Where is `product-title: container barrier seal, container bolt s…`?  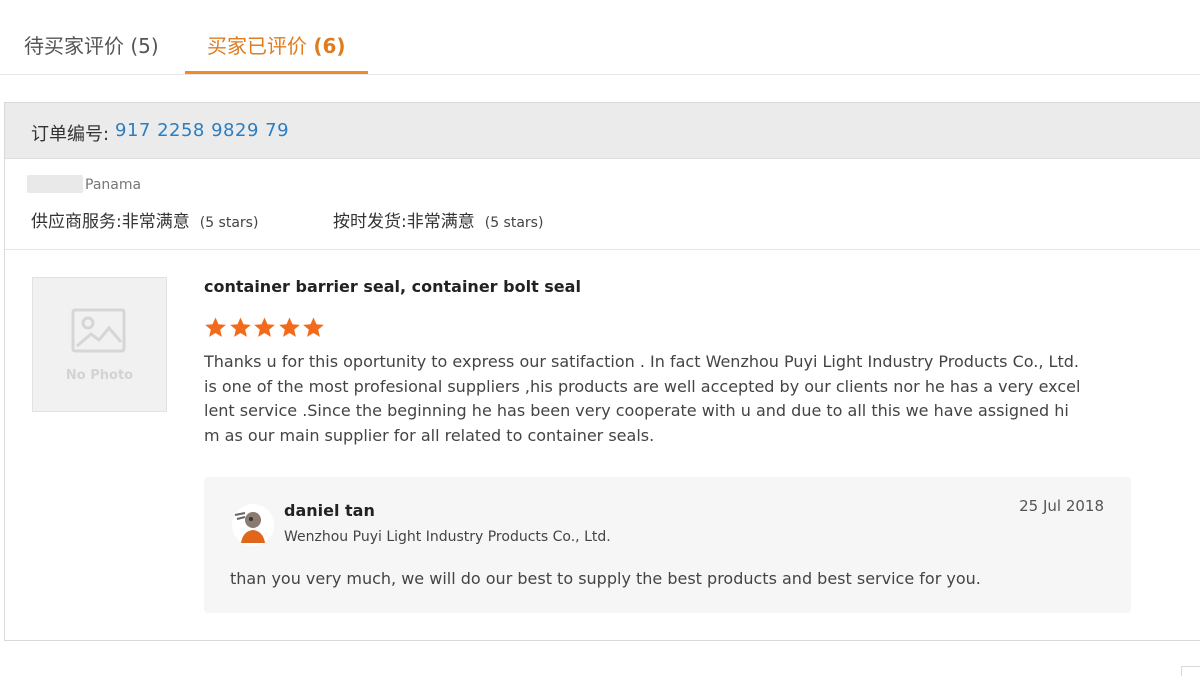 product-title: container barrier seal, container bolt s… is located at coordinates (392, 286).